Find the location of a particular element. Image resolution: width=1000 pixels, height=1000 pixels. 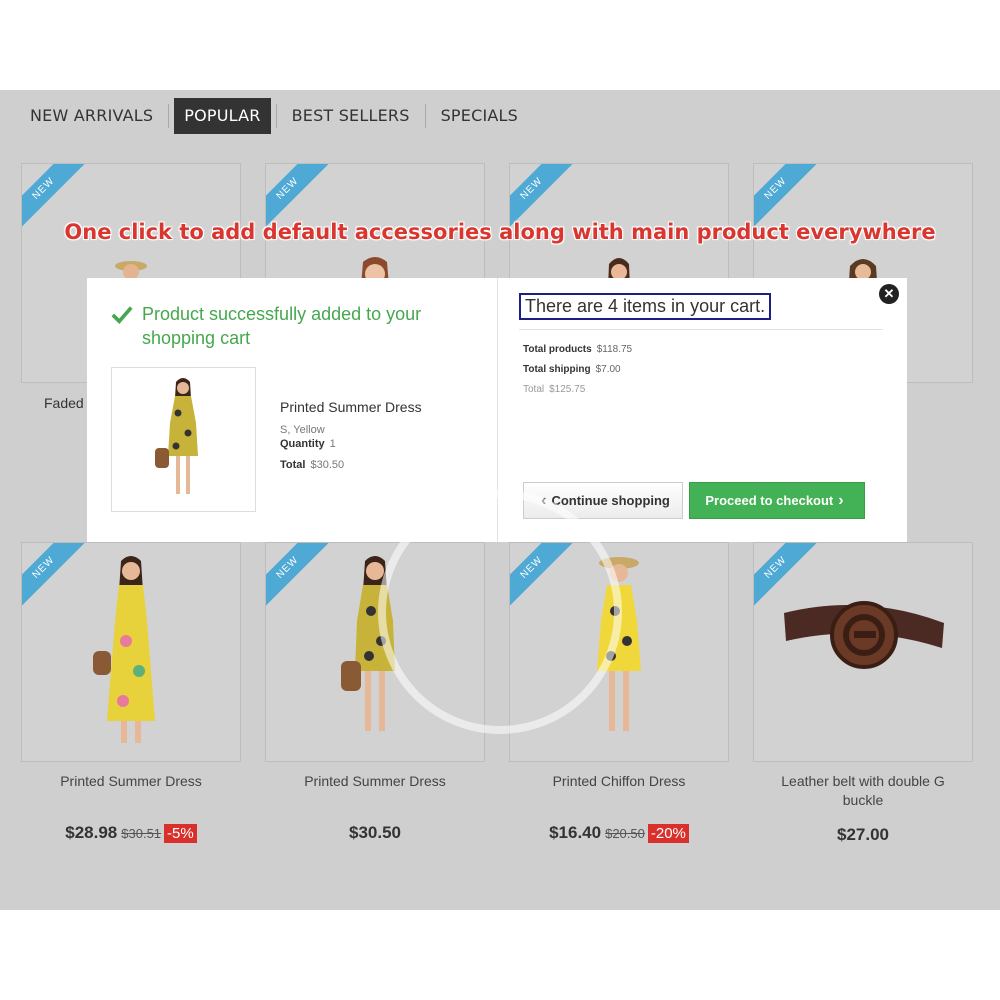

product-price: $30.50 is located at coordinates (375, 832).